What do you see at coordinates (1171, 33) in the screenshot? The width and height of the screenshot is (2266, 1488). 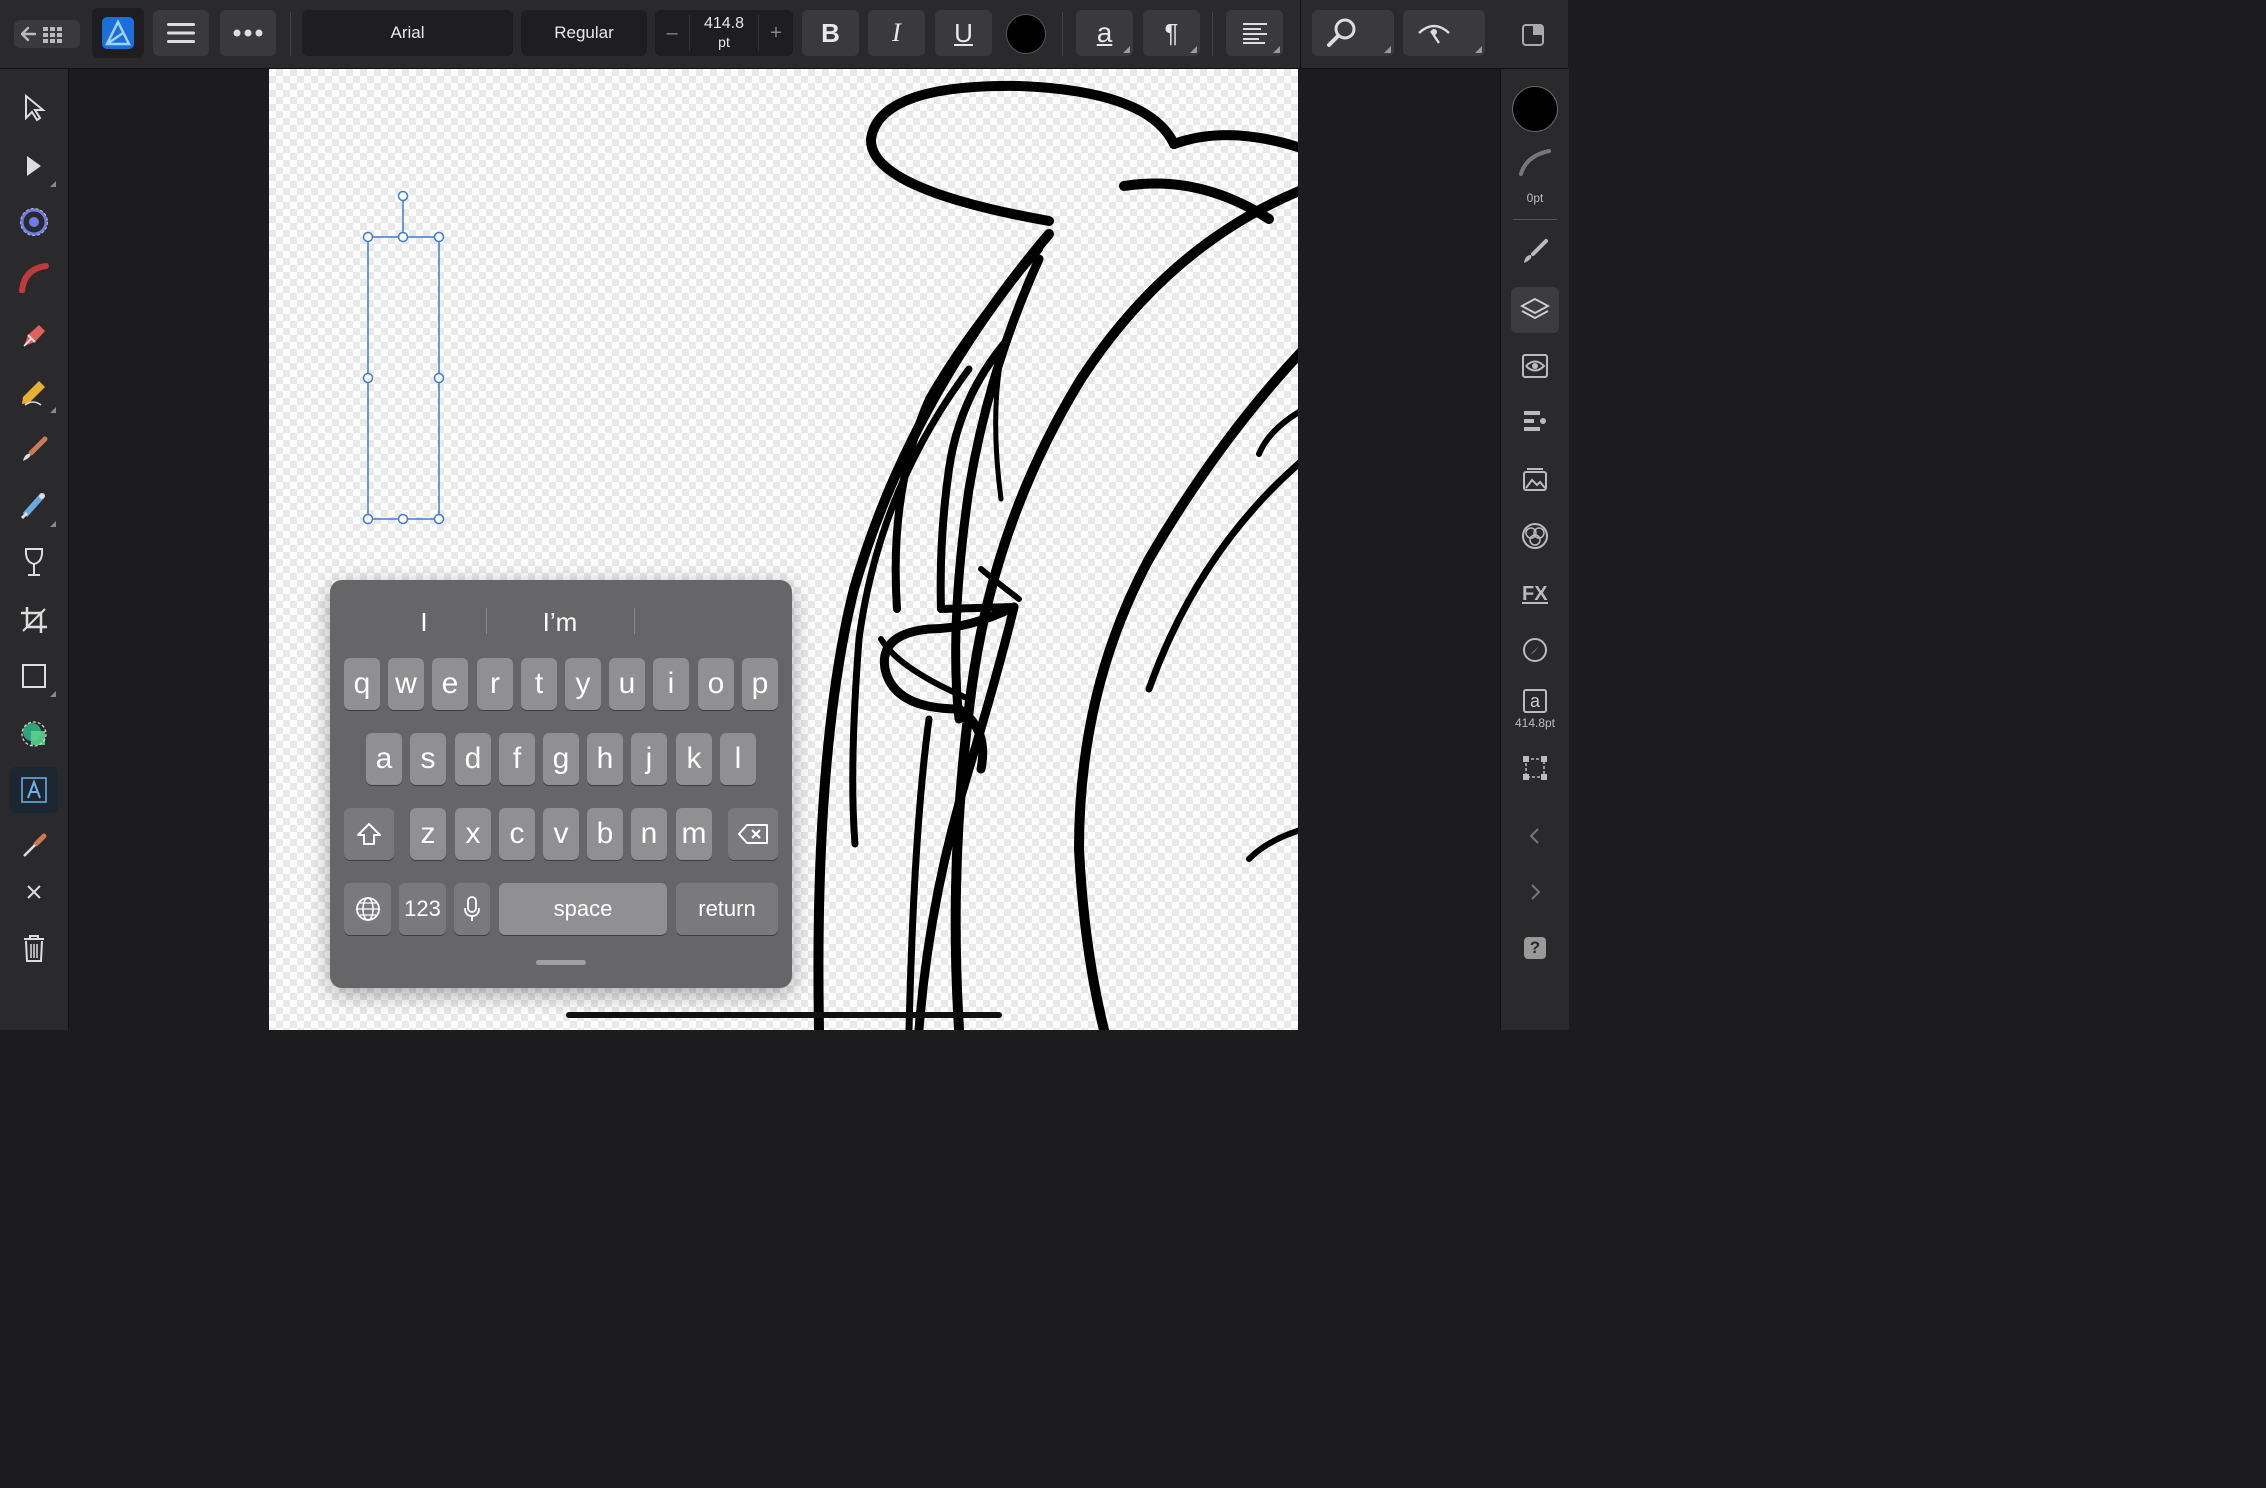 I see `paragraph-panel-button: ¶` at bounding box center [1171, 33].